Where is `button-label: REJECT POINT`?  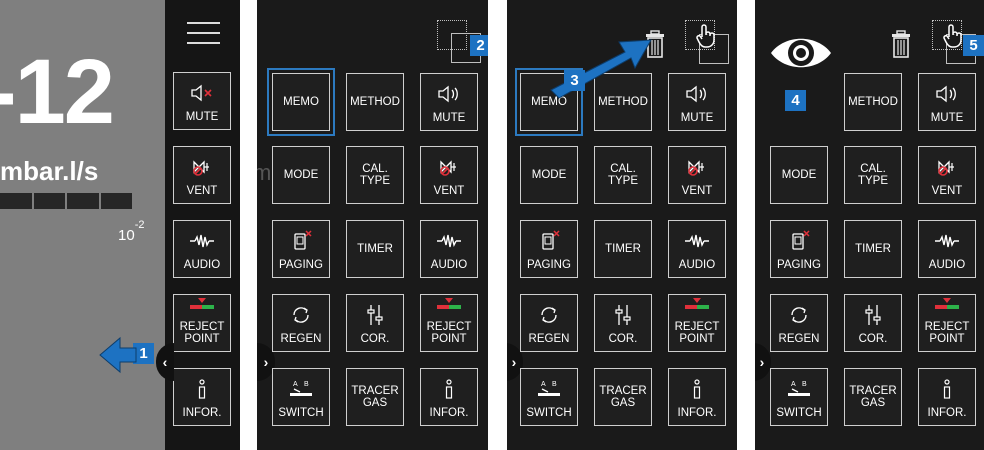
button-label: REJECT POINT is located at coordinates (449, 332).